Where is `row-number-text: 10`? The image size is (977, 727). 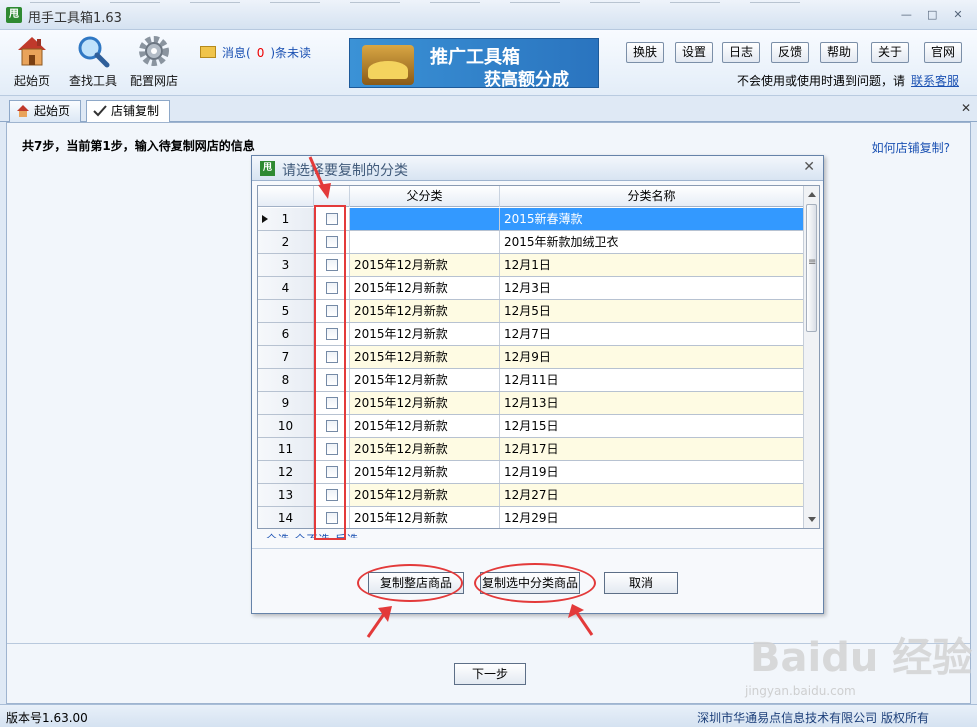
row-number-text: 10 is located at coordinates (285, 426).